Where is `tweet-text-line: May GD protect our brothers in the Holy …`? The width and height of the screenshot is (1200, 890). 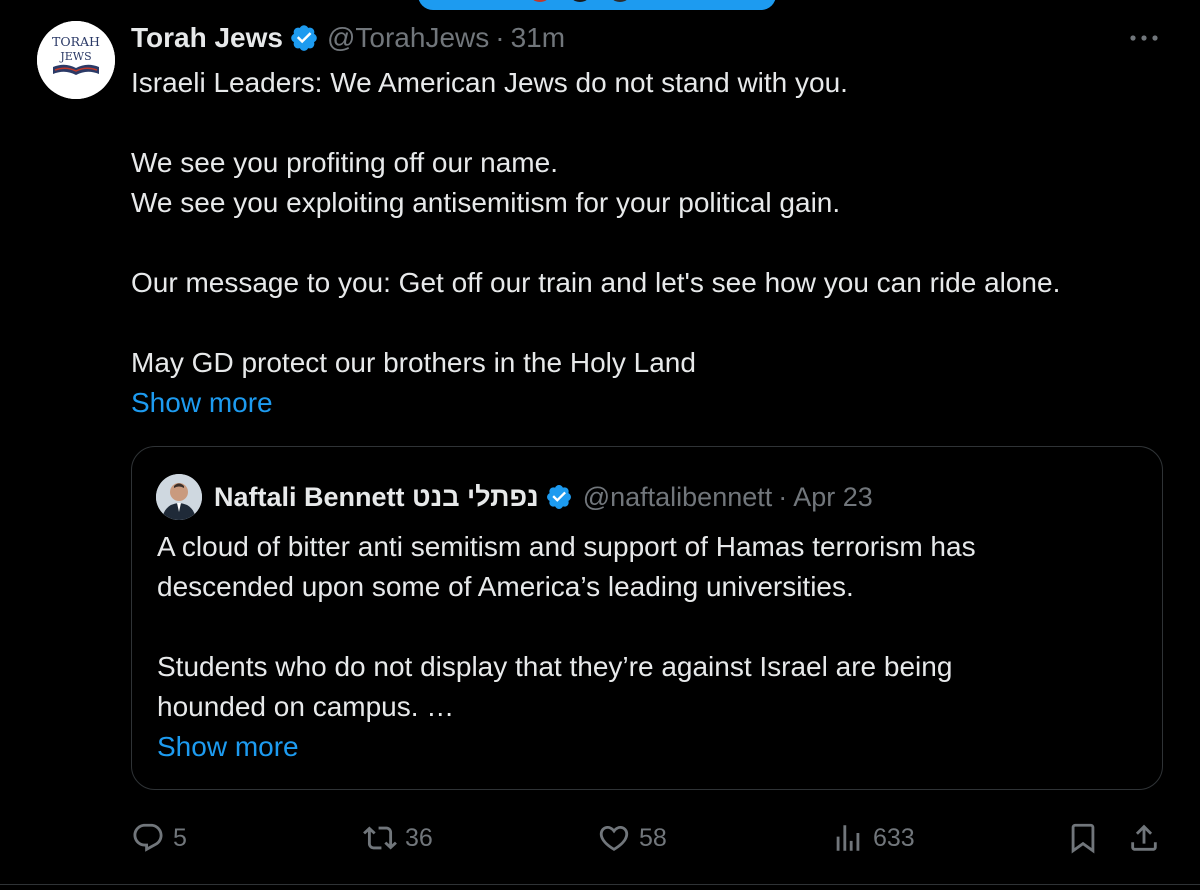
tweet-text-line: May GD protect our brothers in the Holy … is located at coordinates (413, 362).